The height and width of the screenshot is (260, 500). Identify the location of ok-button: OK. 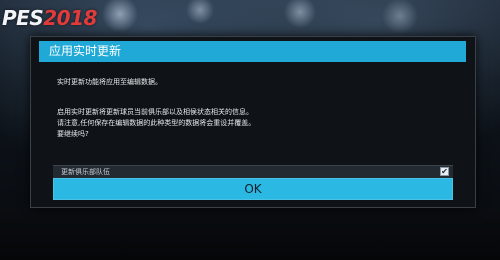
(253, 189).